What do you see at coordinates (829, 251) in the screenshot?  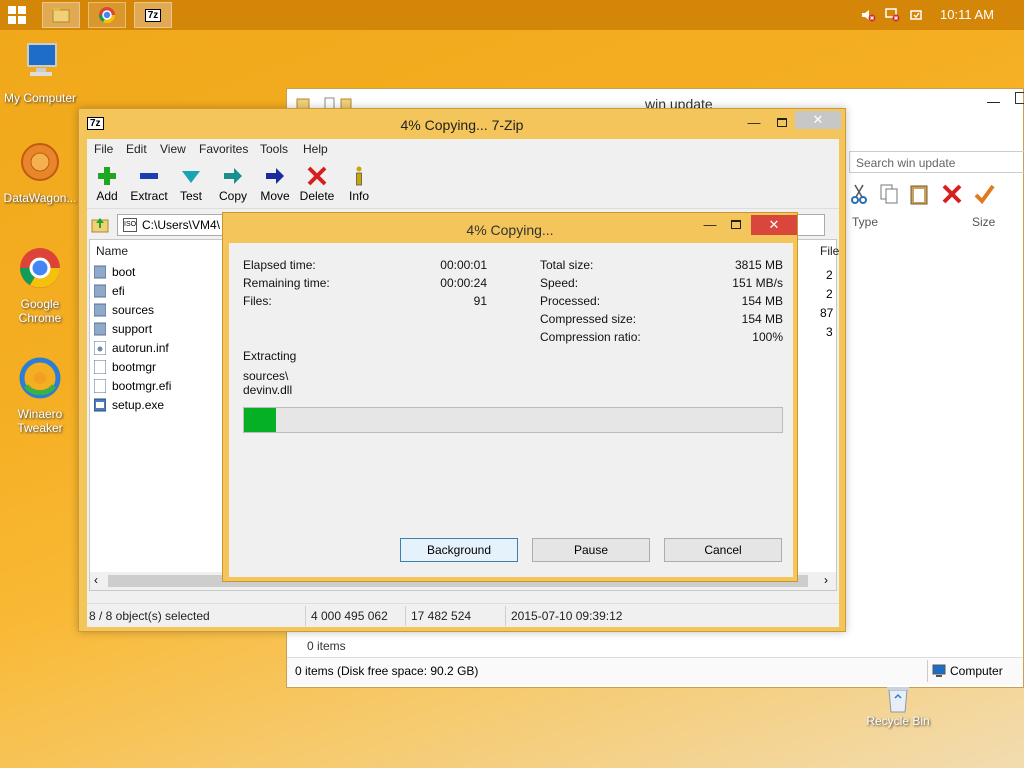 I see `column-file: File` at bounding box center [829, 251].